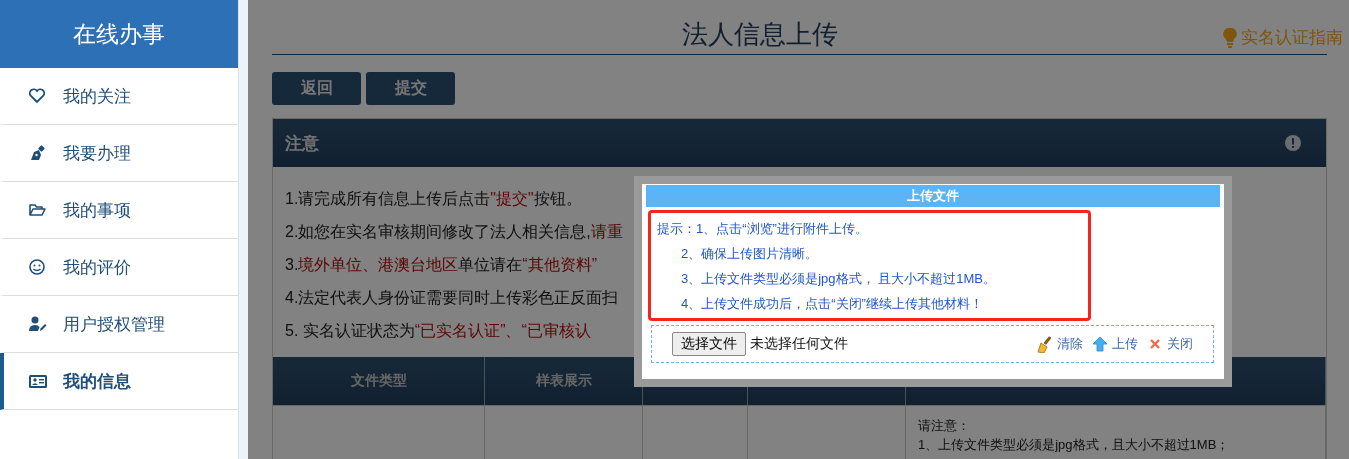 The height and width of the screenshot is (459, 1349). What do you see at coordinates (564, 381) in the screenshot?
I see `table-header-cell: 样表展示` at bounding box center [564, 381].